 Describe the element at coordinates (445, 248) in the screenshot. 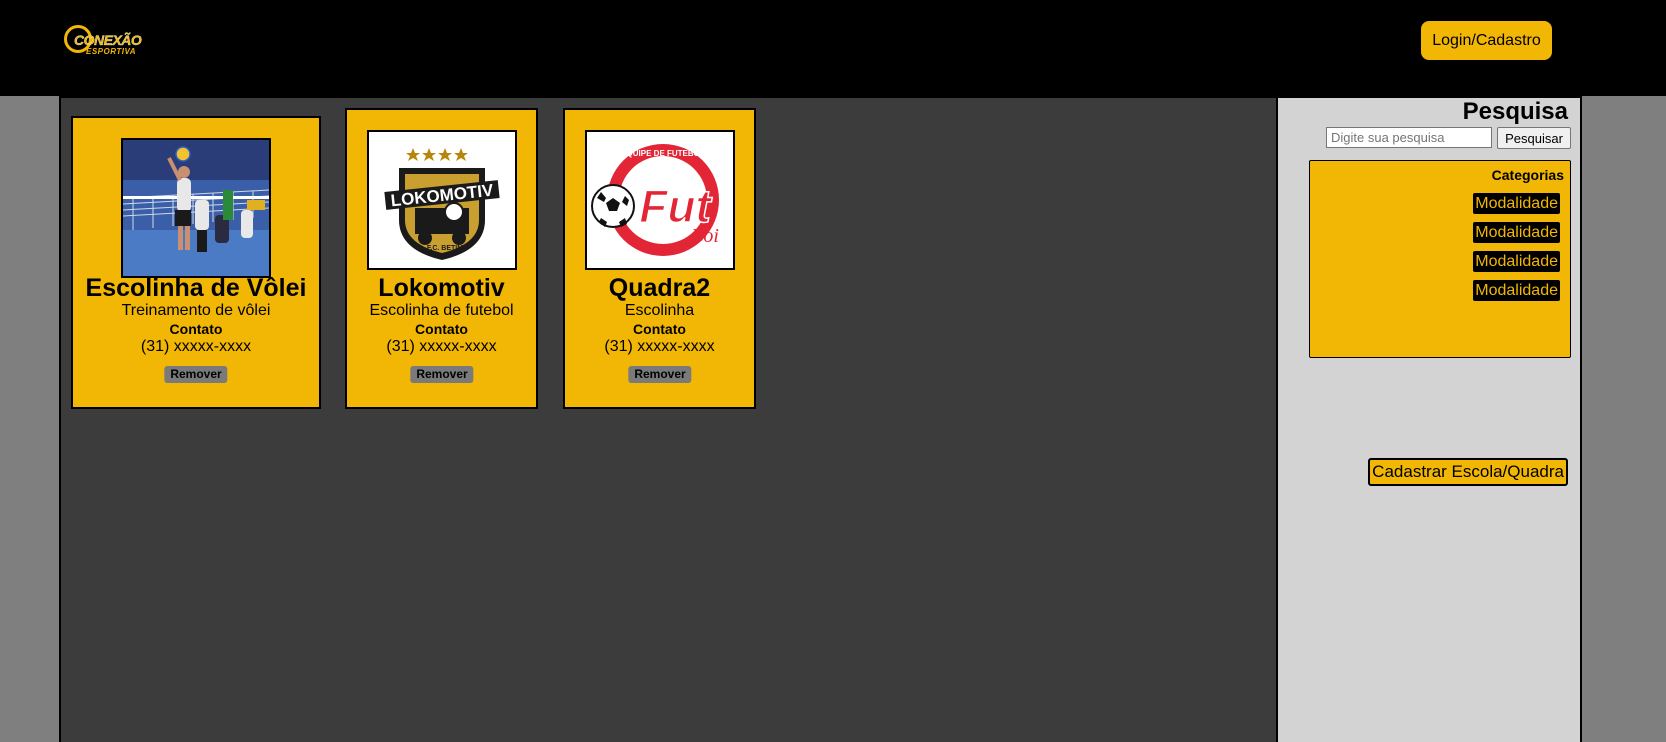

I see `lokomotiv-logo-subtext: F.C. BETIM` at that location.